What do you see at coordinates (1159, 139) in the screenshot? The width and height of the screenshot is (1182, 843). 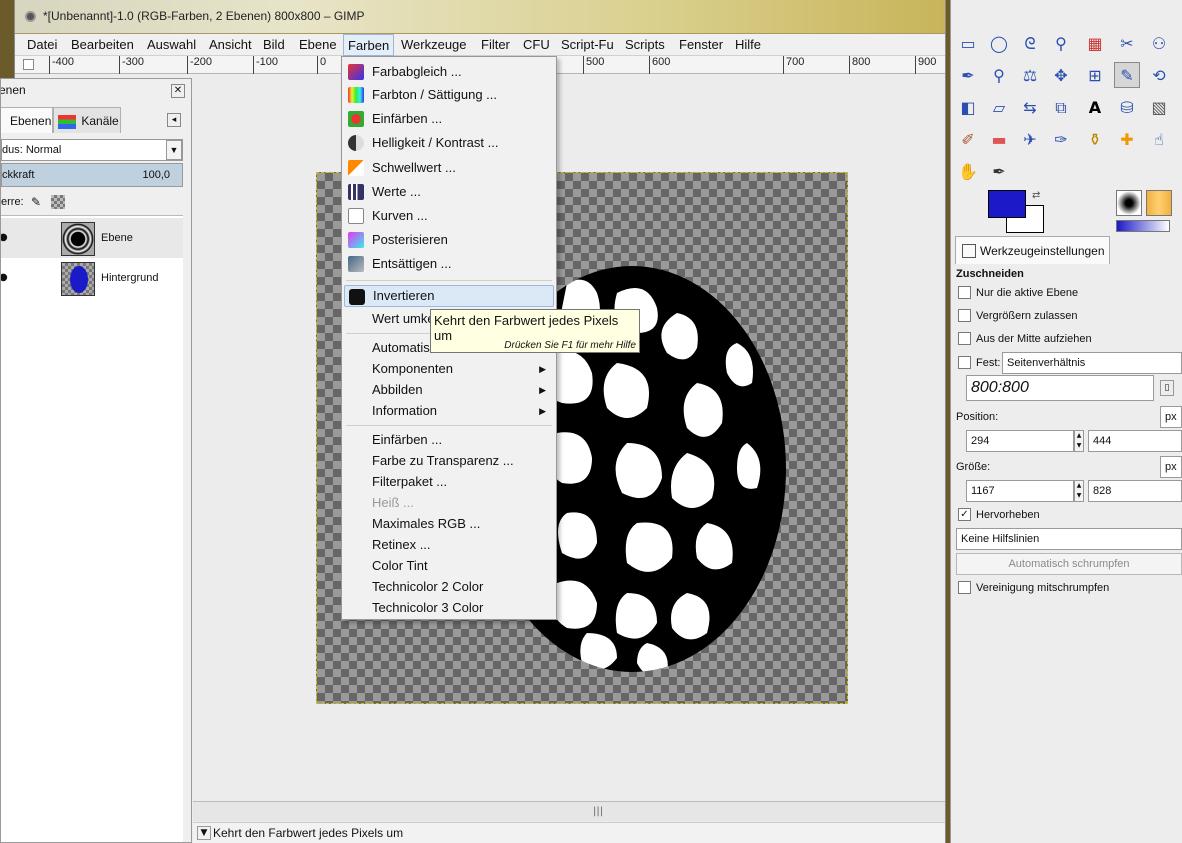 I see `smudge-icon: ☝` at bounding box center [1159, 139].